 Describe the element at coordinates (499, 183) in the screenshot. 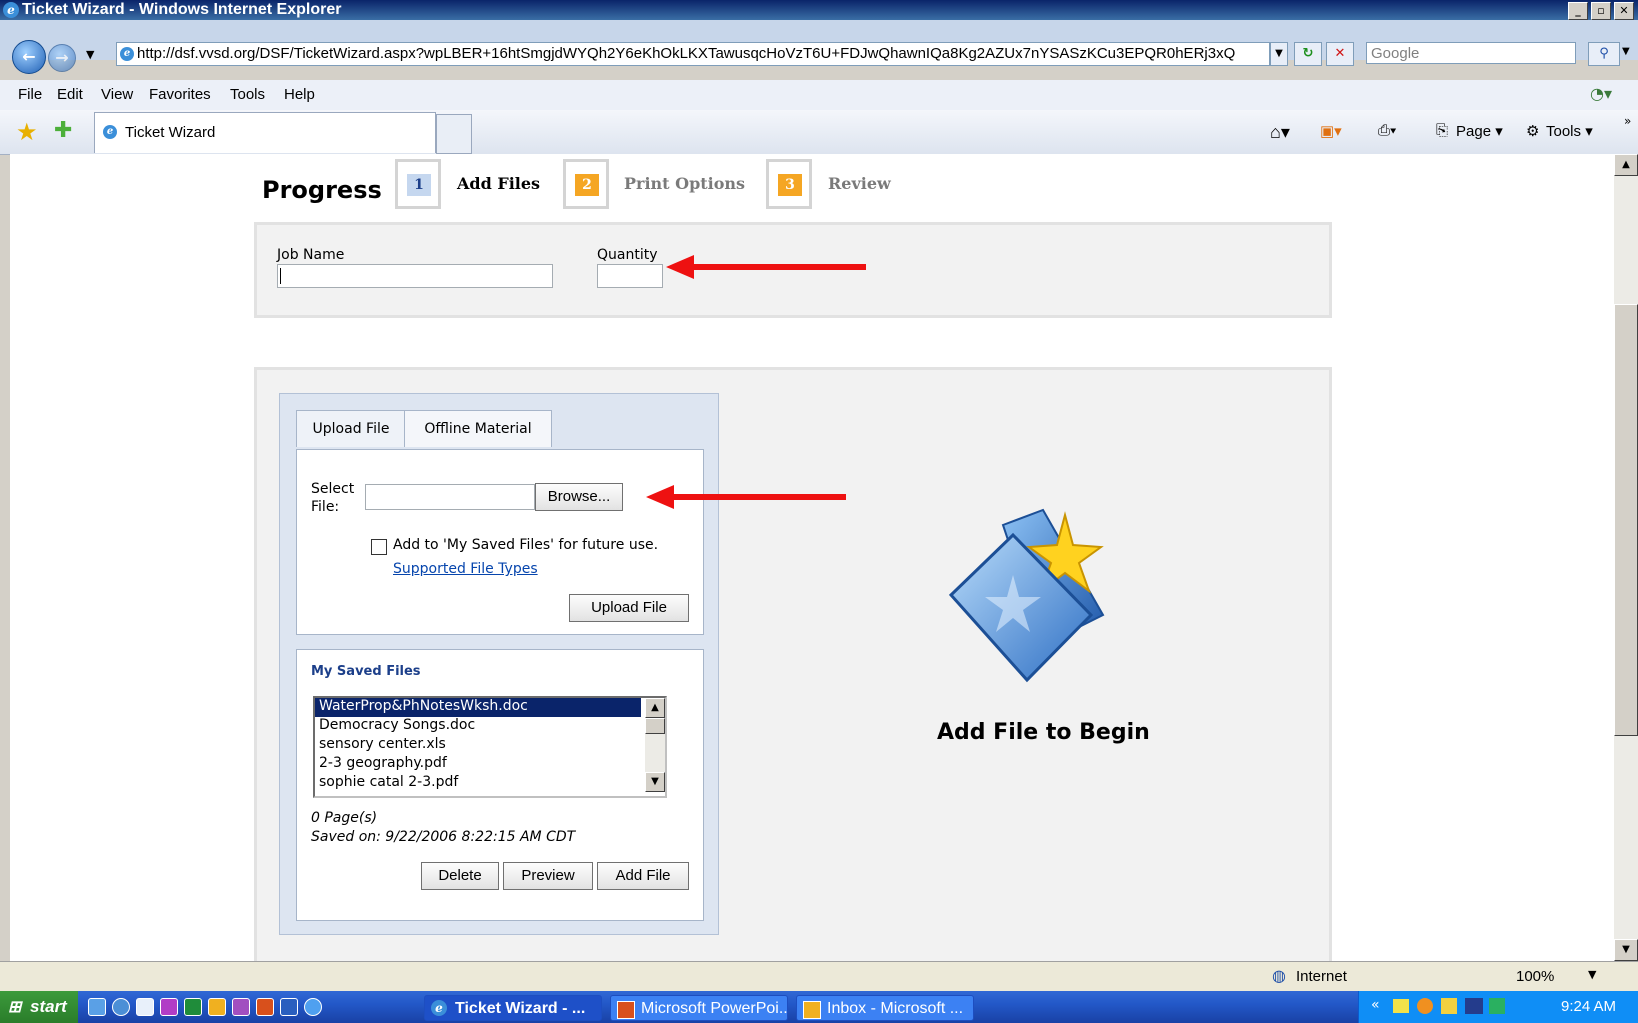

I see `step-1-label: Add Files` at that location.